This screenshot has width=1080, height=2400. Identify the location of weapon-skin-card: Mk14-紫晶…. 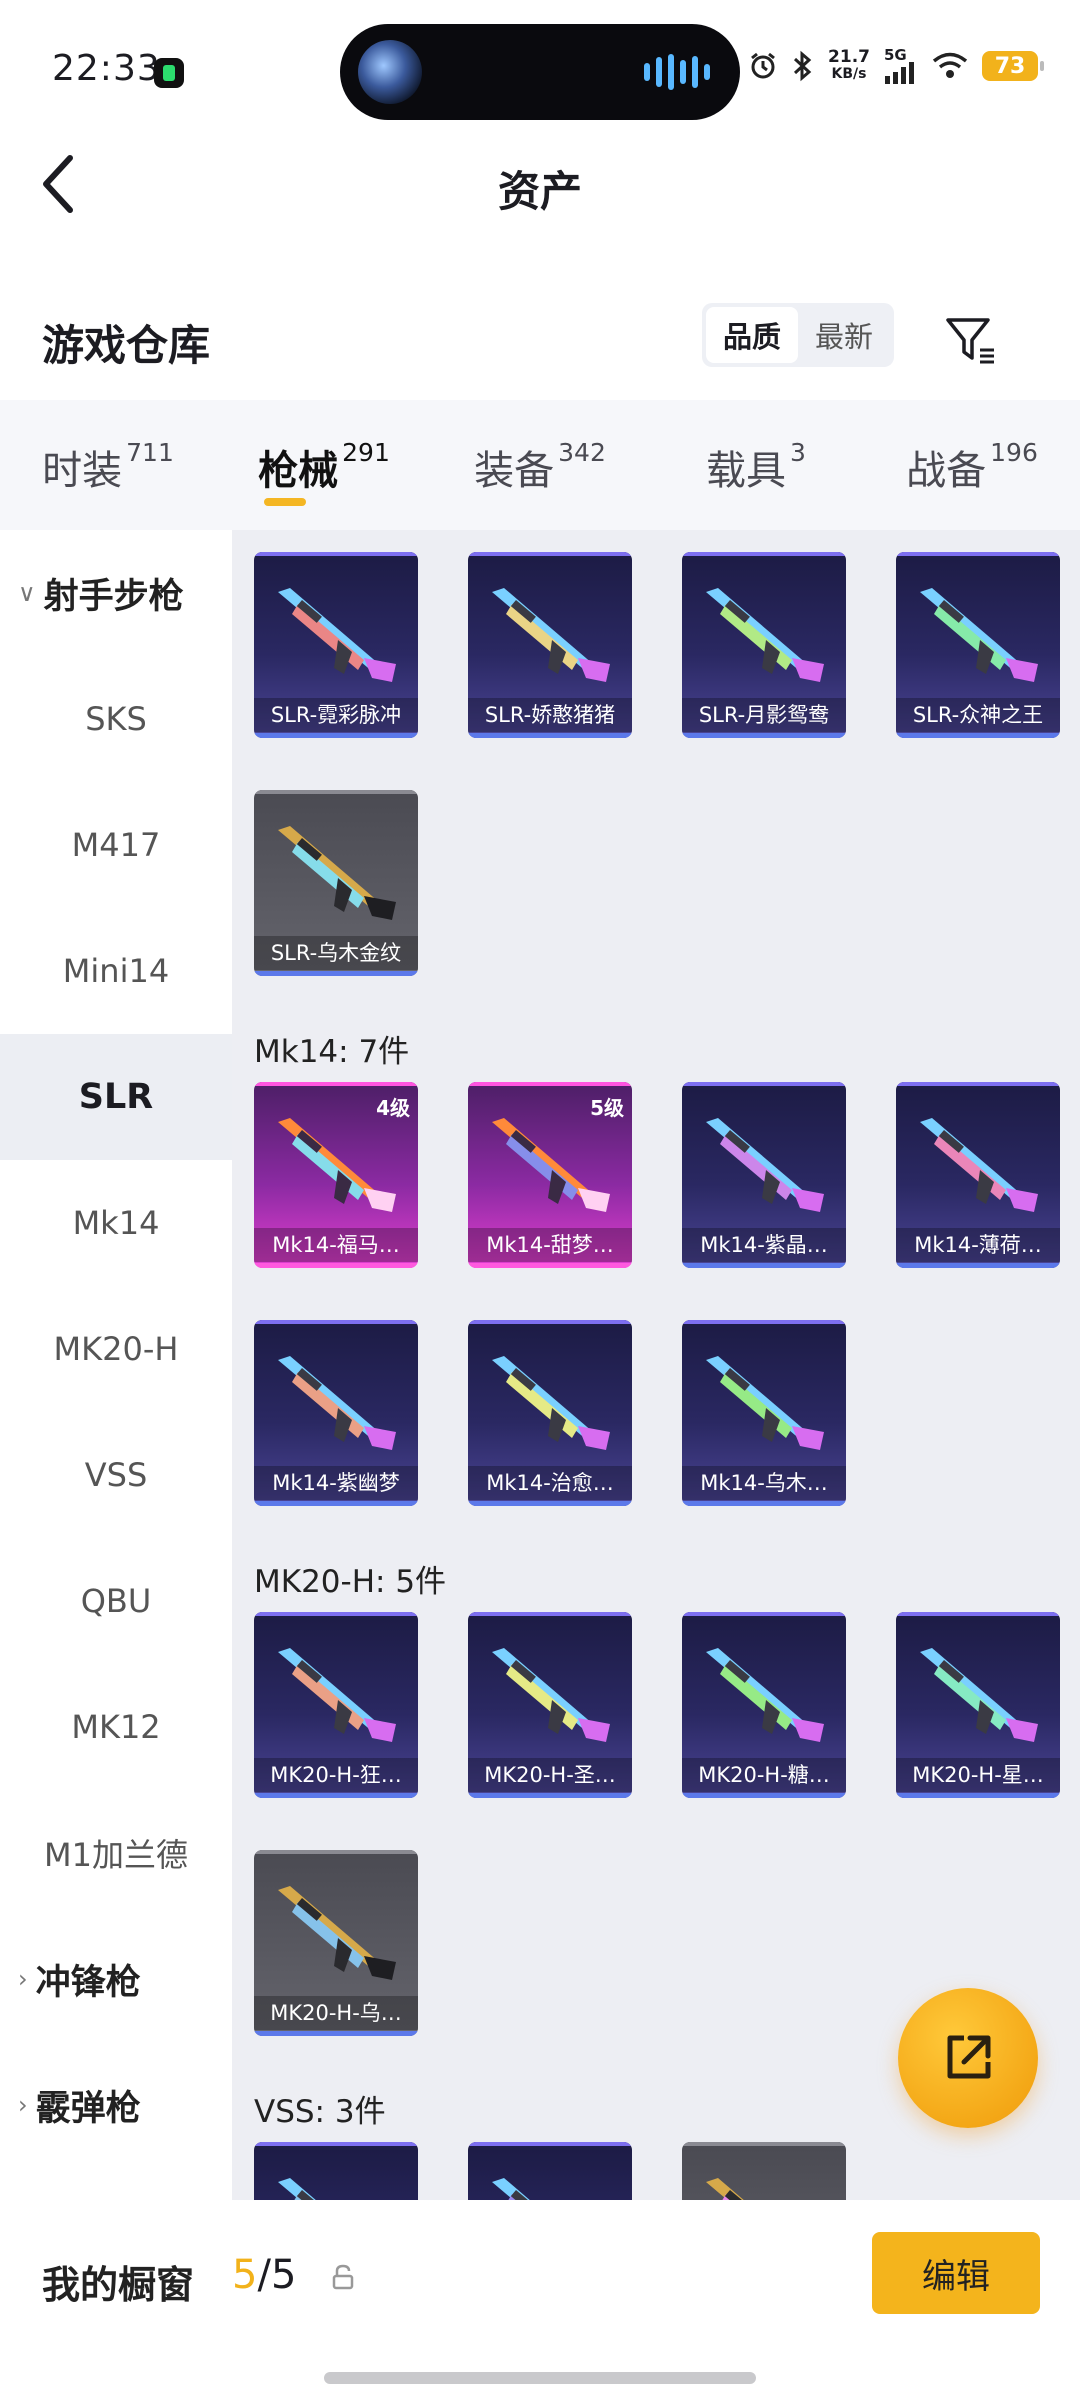
(764, 1175).